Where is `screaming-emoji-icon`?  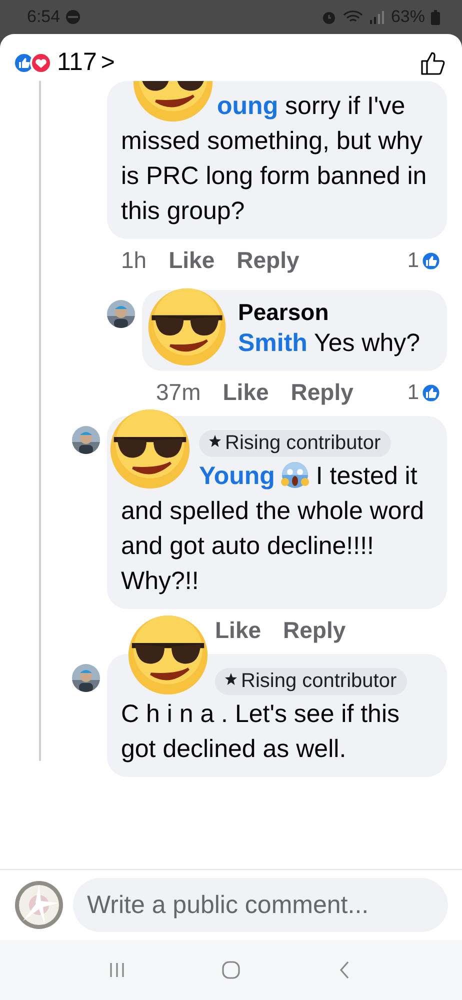
screaming-emoji-icon is located at coordinates (294, 475).